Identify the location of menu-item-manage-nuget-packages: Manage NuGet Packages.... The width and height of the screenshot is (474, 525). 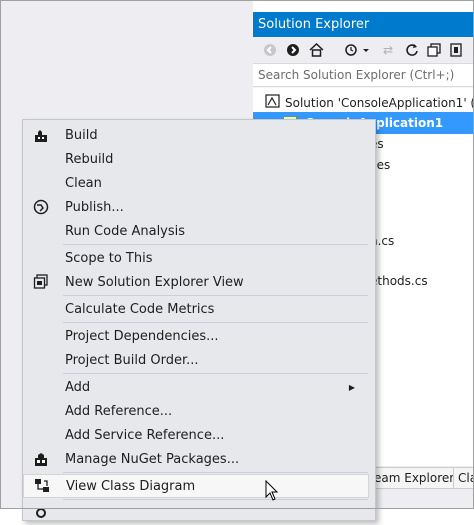
(196, 459).